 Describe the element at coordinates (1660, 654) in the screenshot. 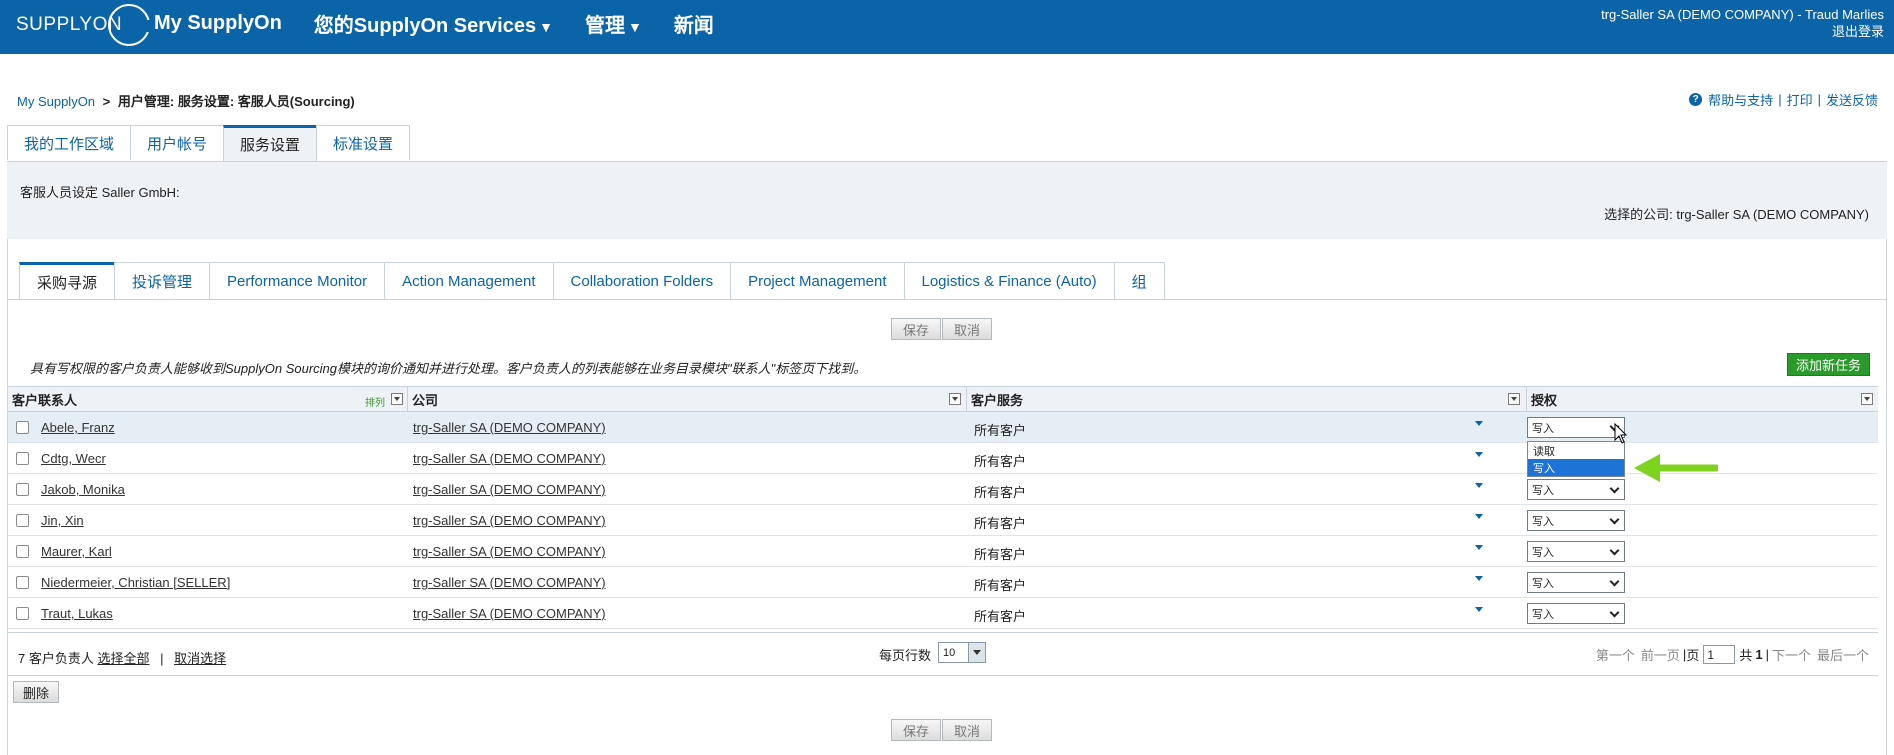

I see `prev-page-link: 前一页` at that location.